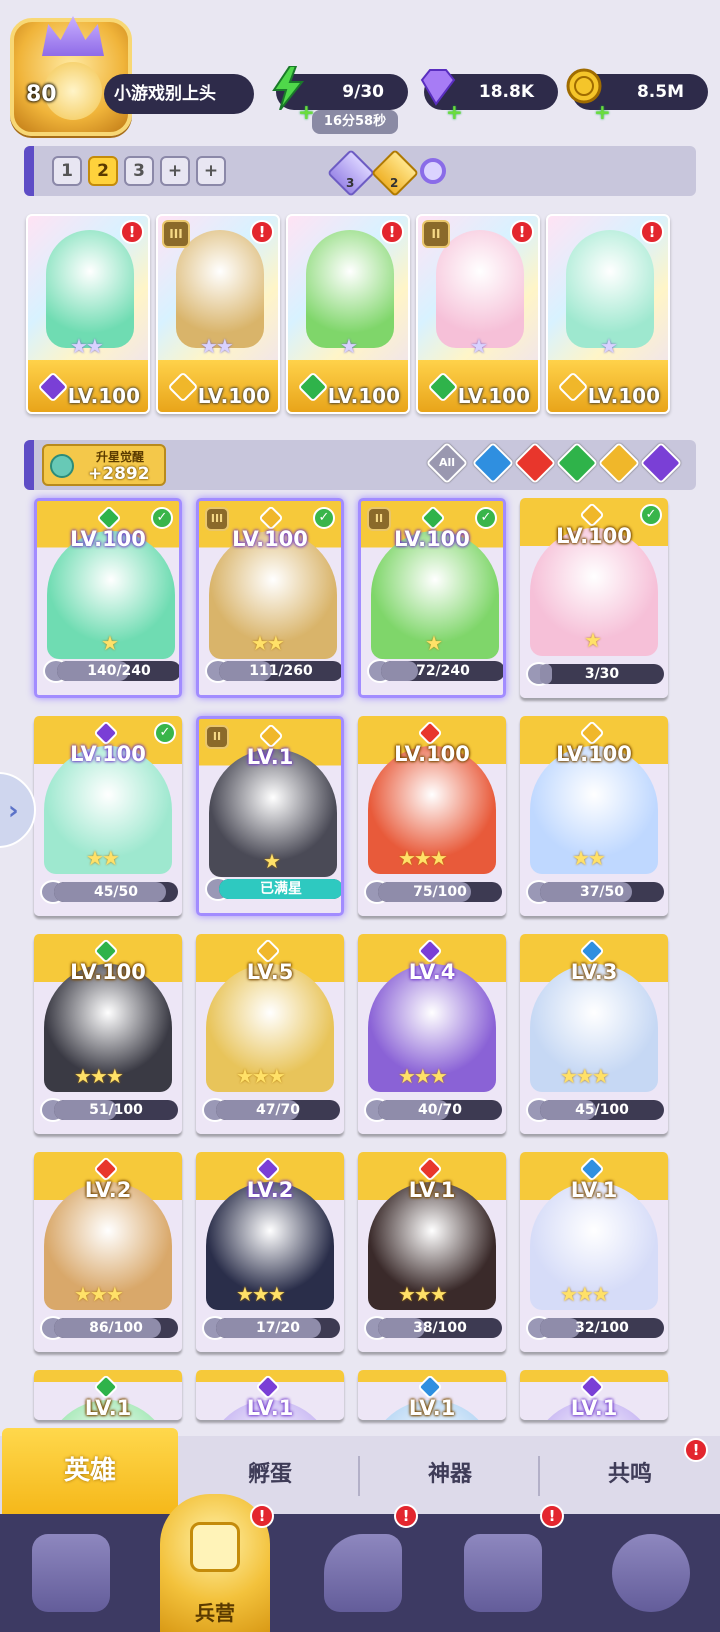  What do you see at coordinates (651, 1573) in the screenshot?
I see `mushroom-nav-icon` at bounding box center [651, 1573].